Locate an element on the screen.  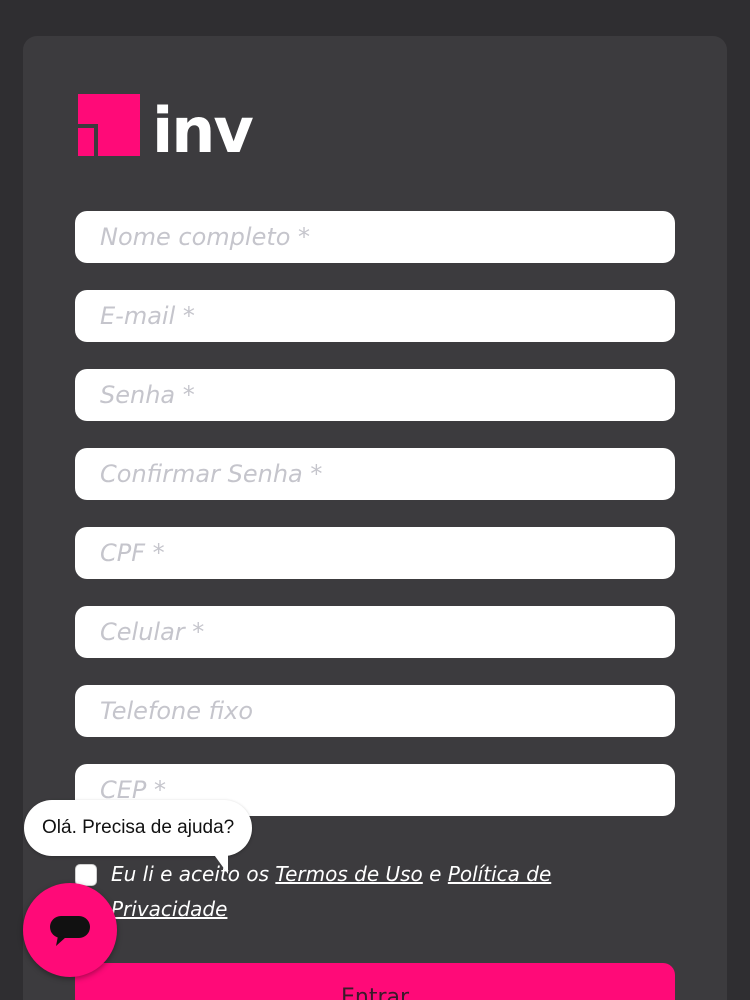
chat-launcher-button is located at coordinates (70, 930).